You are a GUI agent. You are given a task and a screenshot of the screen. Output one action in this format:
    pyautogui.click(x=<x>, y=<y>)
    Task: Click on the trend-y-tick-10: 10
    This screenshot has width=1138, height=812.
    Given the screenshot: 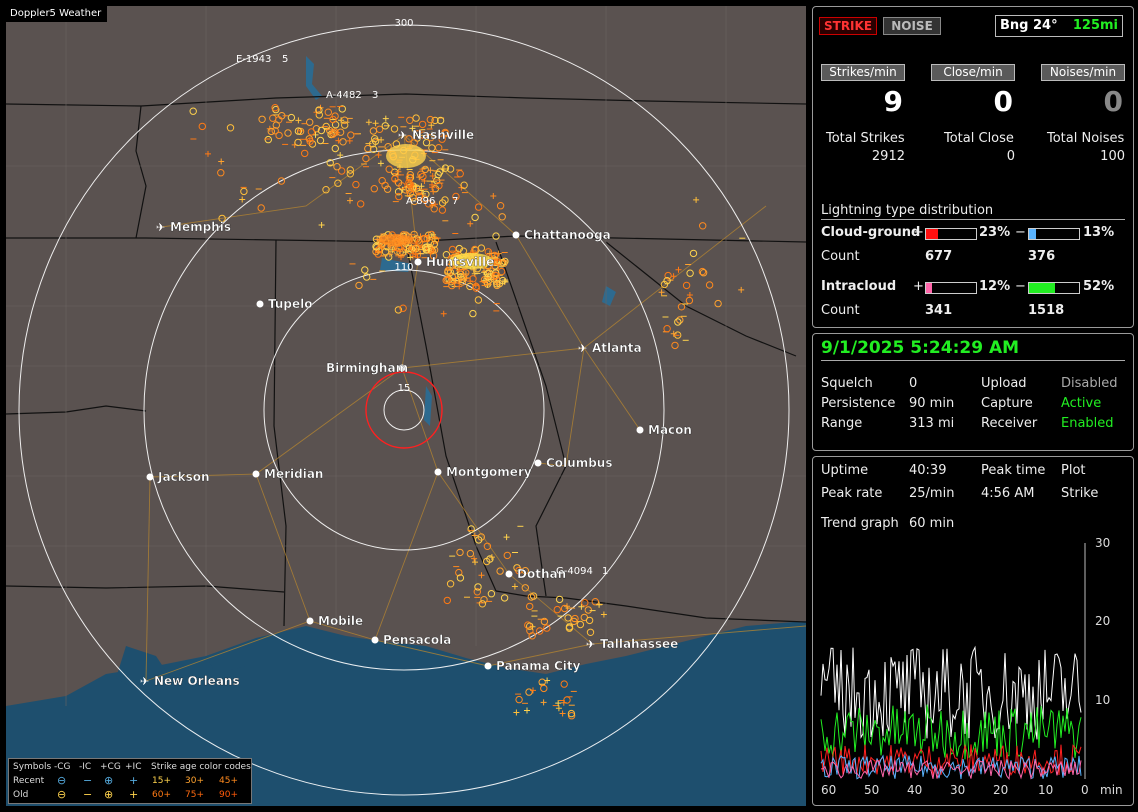 What is the action you would take?
    pyautogui.click(x=1102, y=700)
    